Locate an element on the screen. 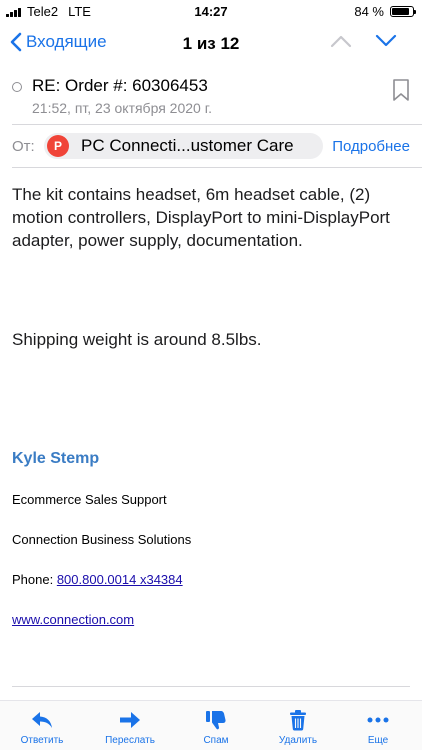  signature-title: Ecommerce Sales Support is located at coordinates (89, 499).